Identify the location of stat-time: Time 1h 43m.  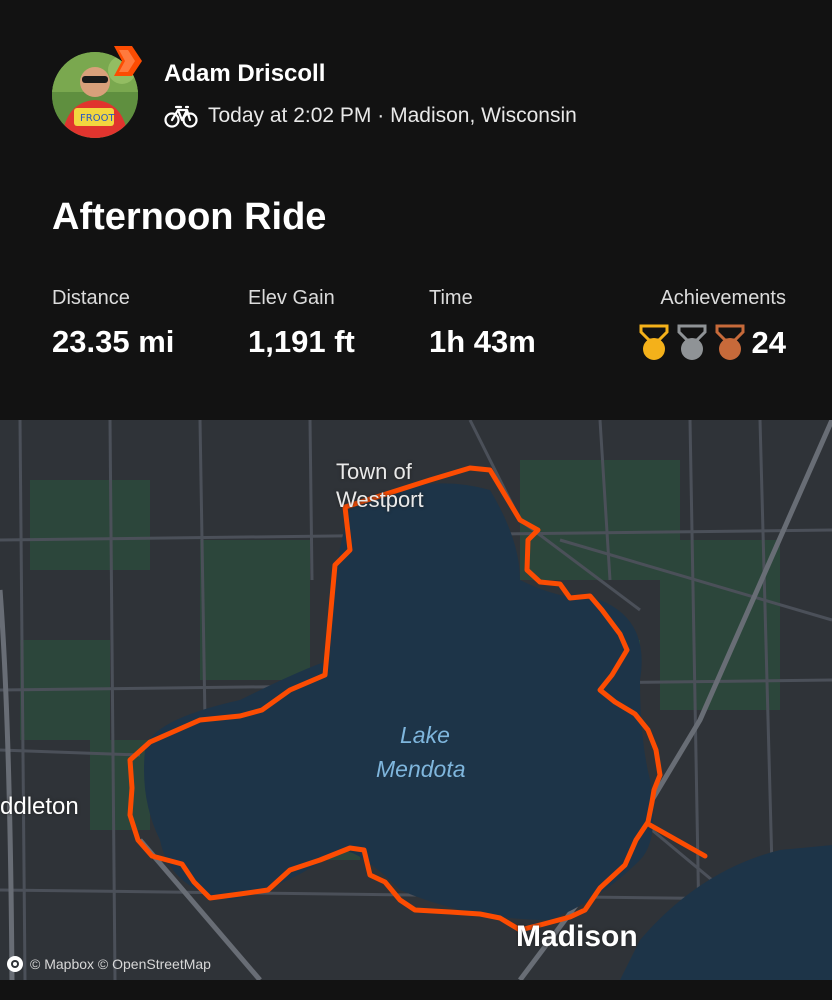
(482, 323).